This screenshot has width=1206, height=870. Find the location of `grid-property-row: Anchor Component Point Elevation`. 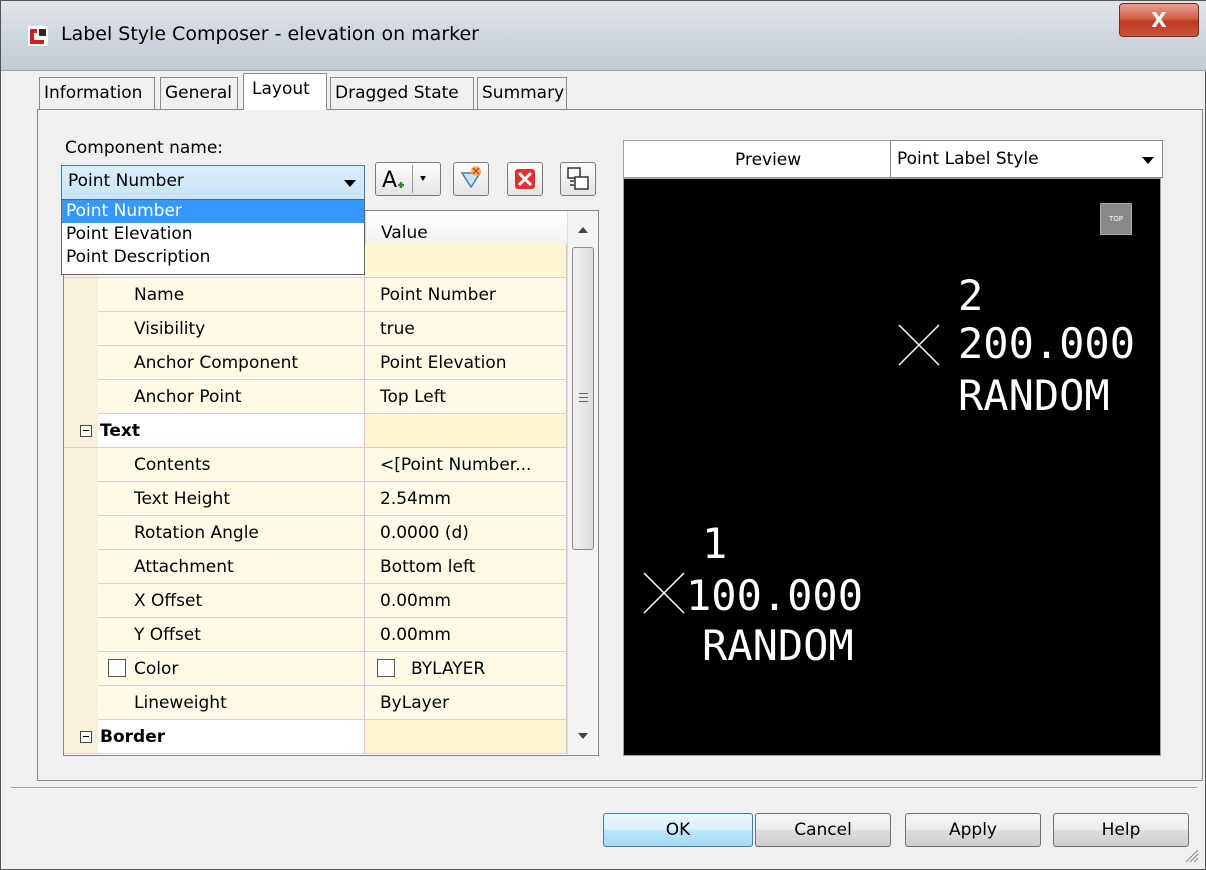

grid-property-row: Anchor Component Point Elevation is located at coordinates (315, 363).